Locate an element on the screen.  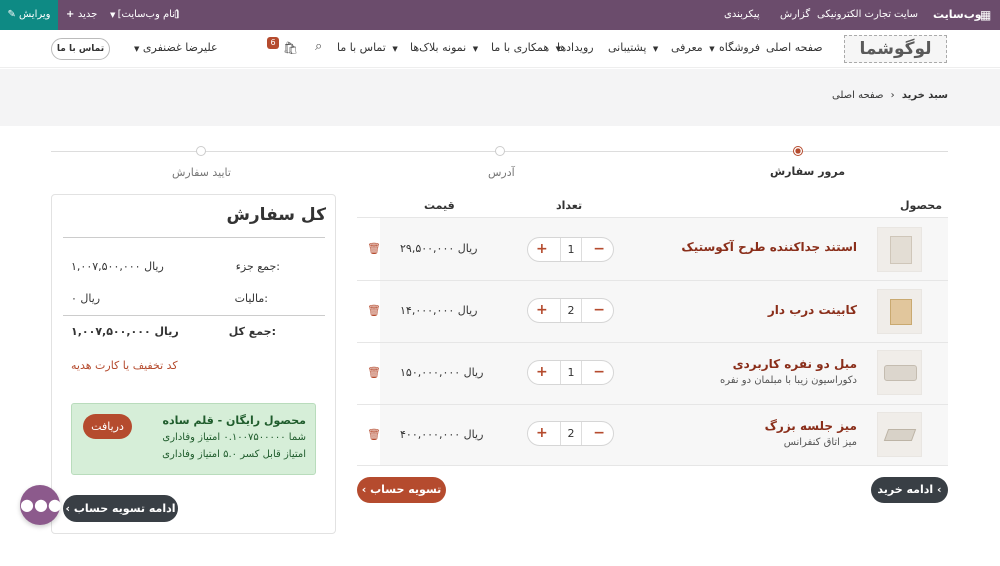
nav-events: رویدادها is located at coordinates (575, 49).